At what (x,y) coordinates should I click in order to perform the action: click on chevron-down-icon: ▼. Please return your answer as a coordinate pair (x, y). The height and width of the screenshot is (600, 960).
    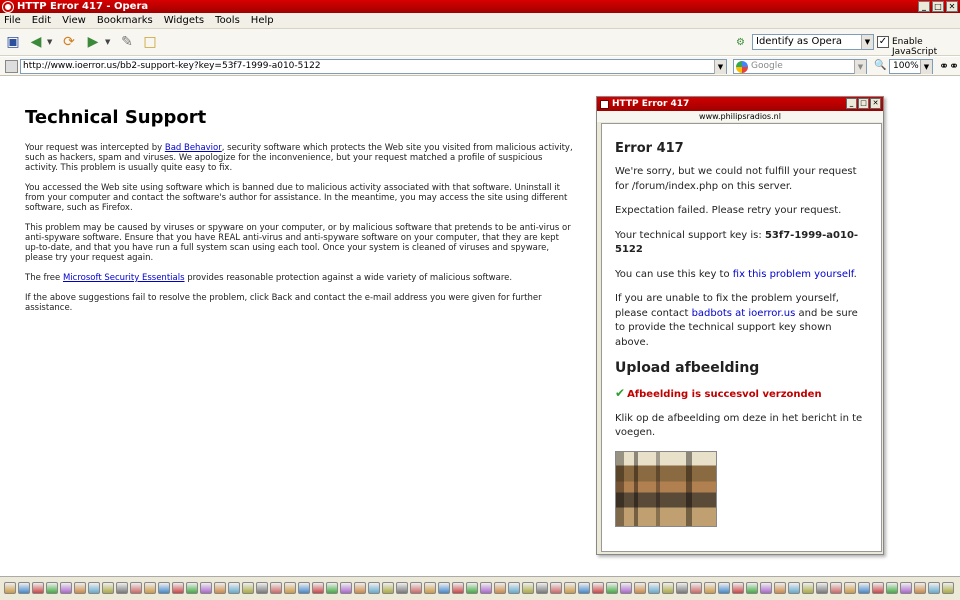
    Looking at the image, I should click on (867, 42).